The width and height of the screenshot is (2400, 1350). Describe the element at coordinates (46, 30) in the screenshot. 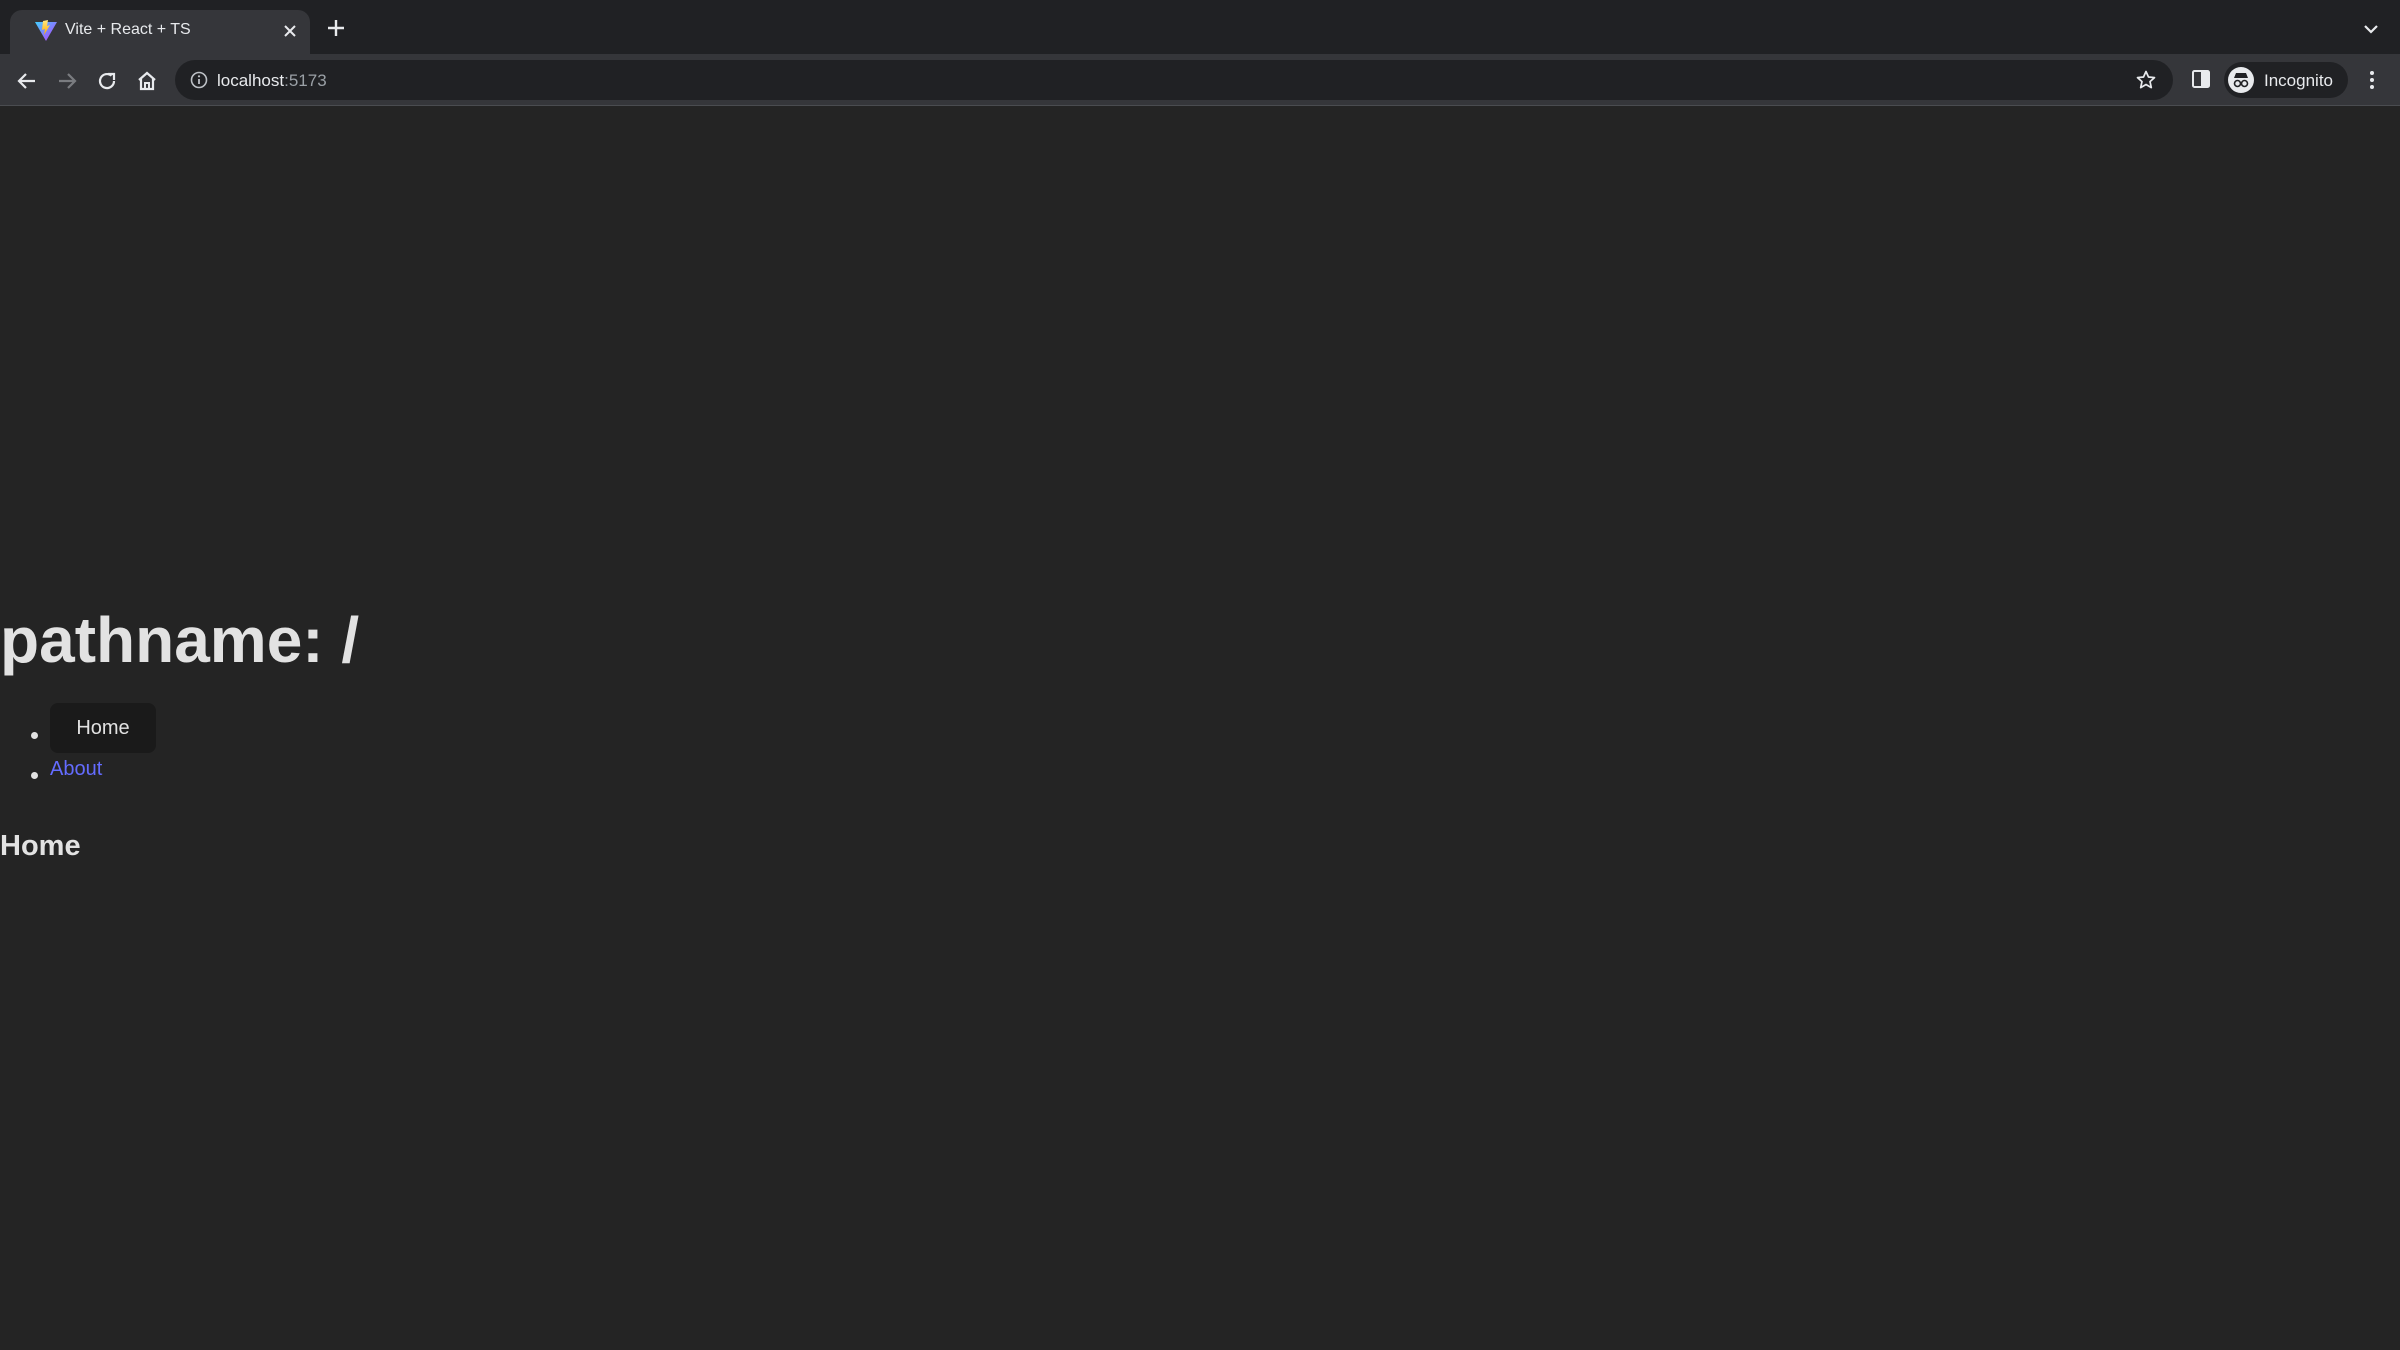

I see `vite-logo-icon` at that location.